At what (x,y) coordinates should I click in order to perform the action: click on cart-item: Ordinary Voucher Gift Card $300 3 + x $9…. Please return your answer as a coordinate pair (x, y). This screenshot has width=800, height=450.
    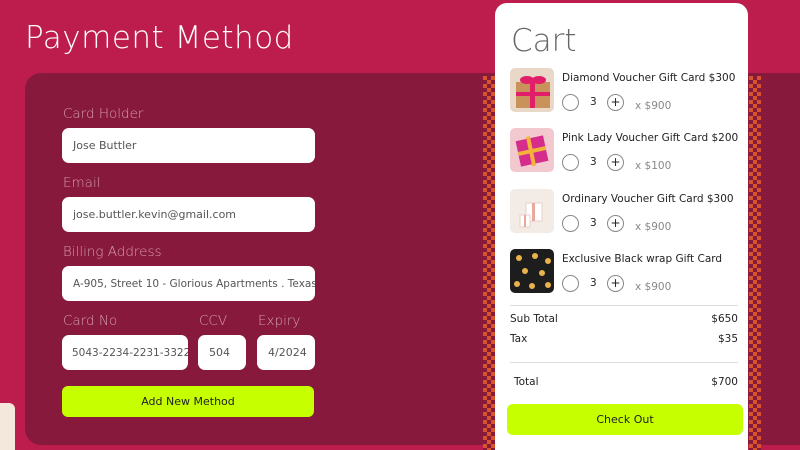
    Looking at the image, I should click on (626, 214).